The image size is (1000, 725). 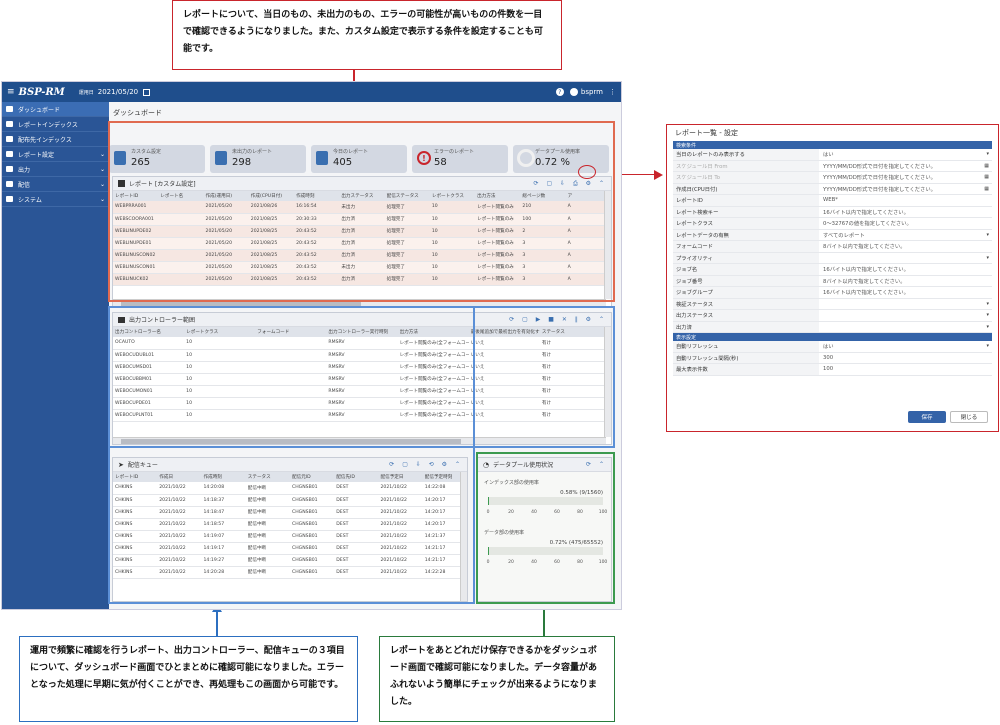 I want to click on output-vscroll, so click(x=607, y=382).